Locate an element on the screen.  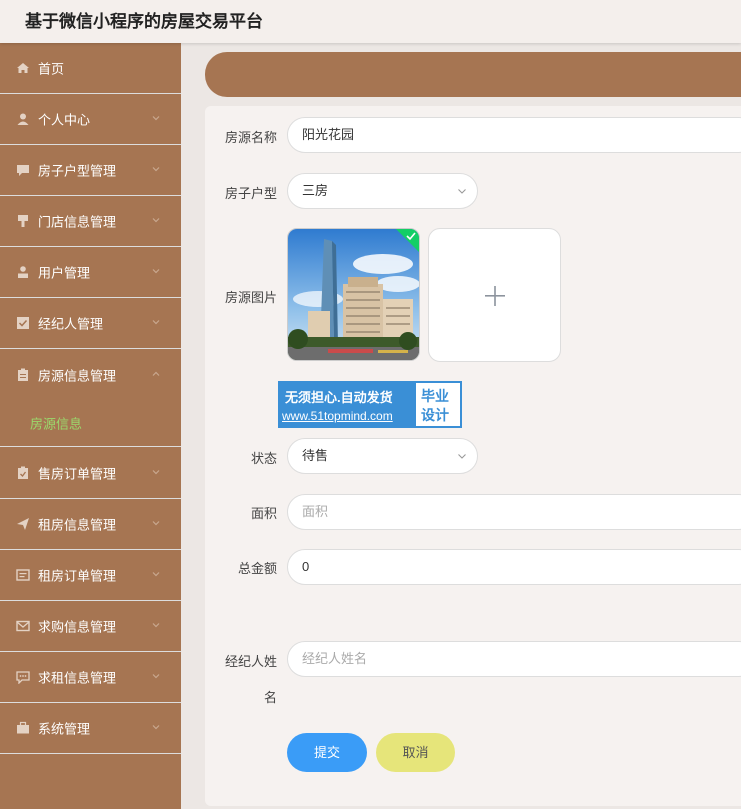
clipboard-check-icon is located at coordinates (23, 472).